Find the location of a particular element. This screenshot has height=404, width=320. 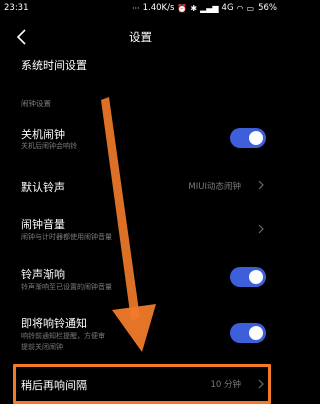

network-type: 4G is located at coordinates (227, 8).